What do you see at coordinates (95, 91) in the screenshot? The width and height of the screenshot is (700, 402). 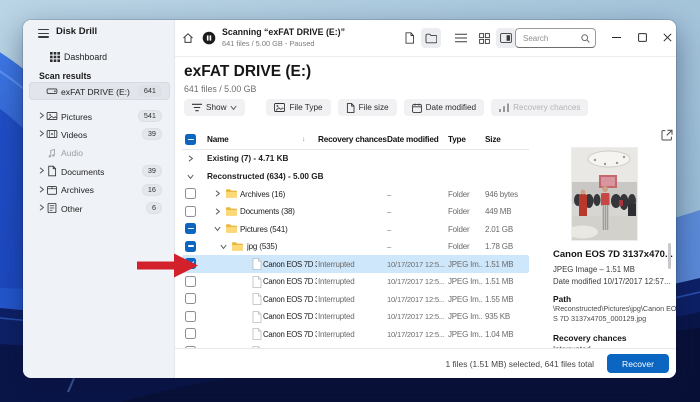 I see `sidebar-item-label: exFAT DRIVE (E:)` at bounding box center [95, 91].